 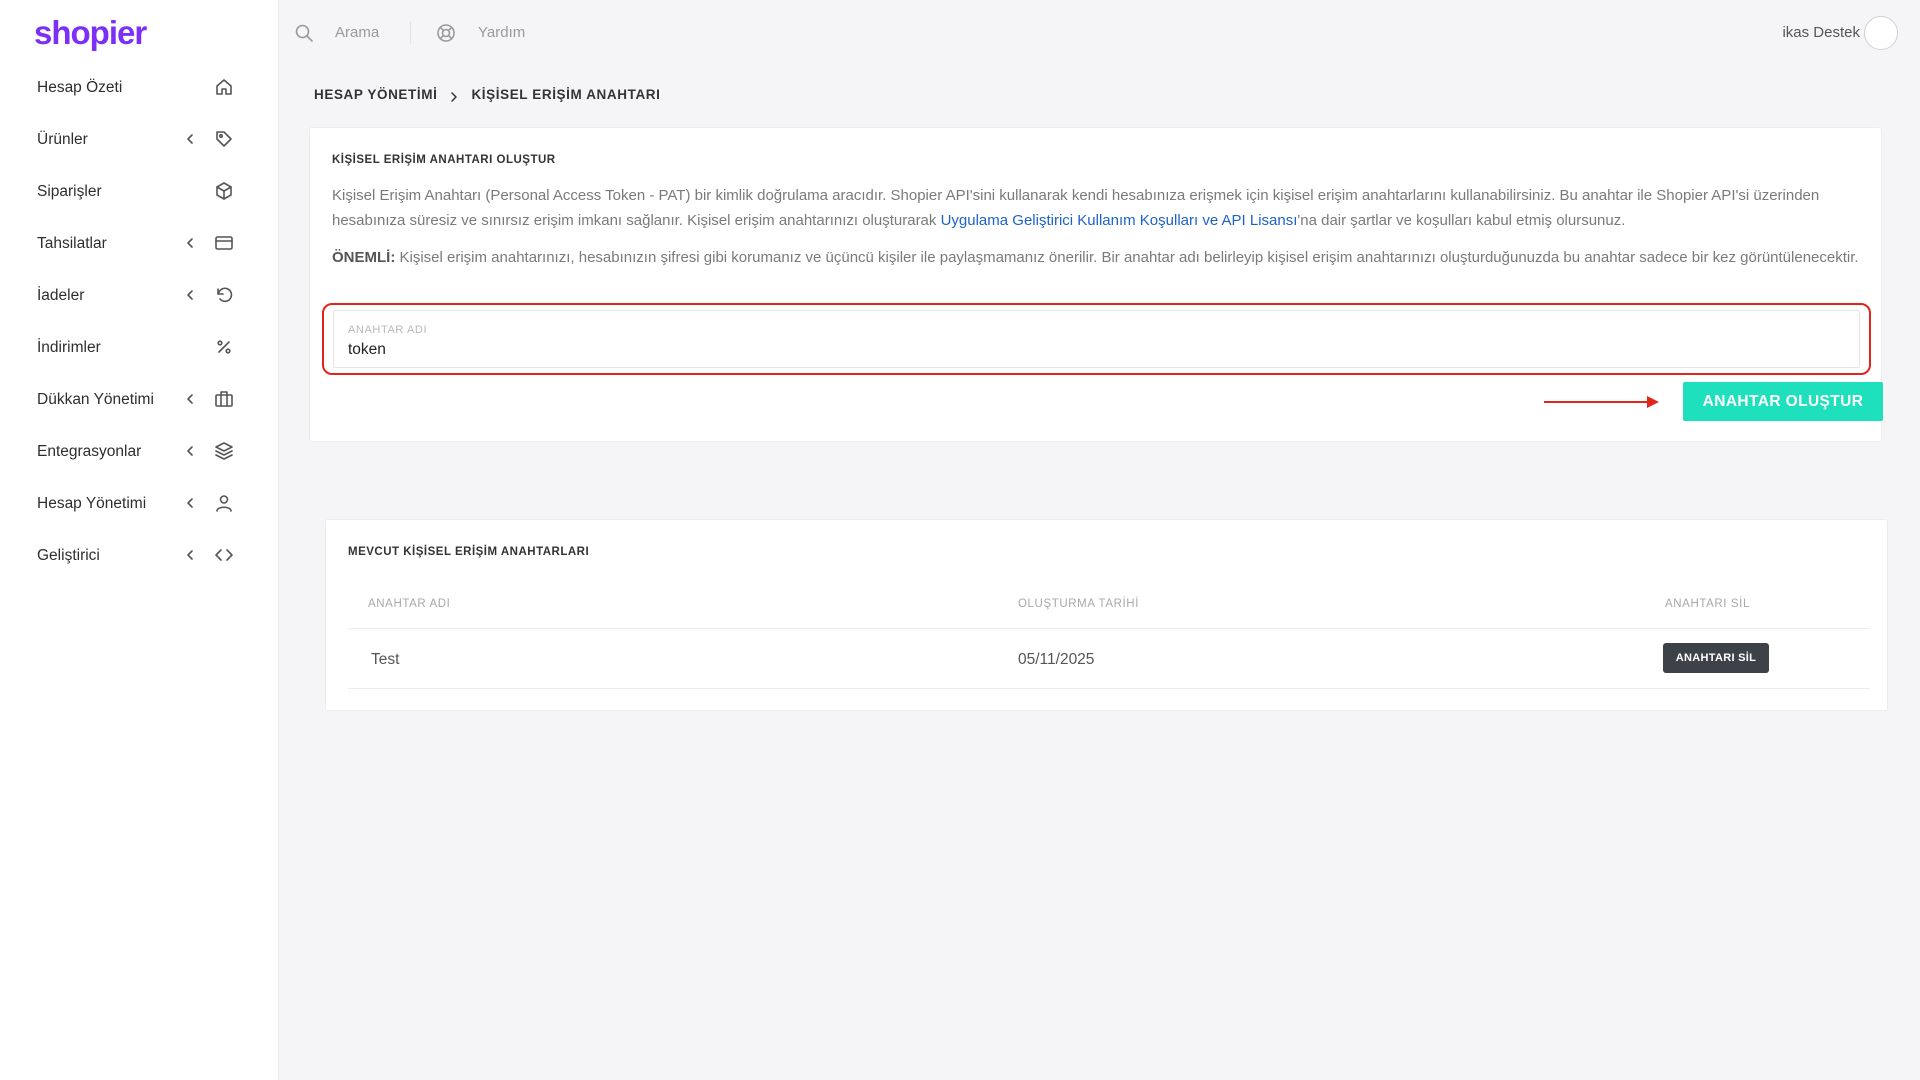 I want to click on sidebar-item-dukkan-yonetimi: Dükkan Yönetimi, so click(x=139, y=400).